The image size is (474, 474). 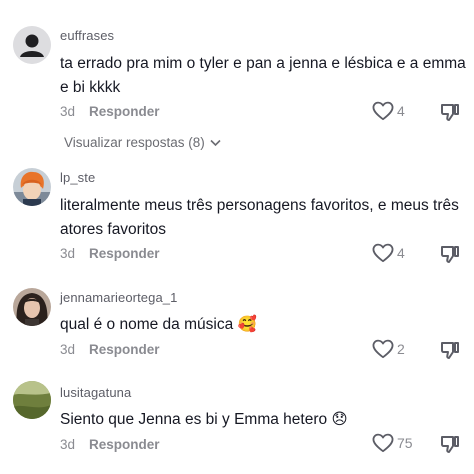 I want to click on anime-avatar-icon, so click(x=32, y=187).